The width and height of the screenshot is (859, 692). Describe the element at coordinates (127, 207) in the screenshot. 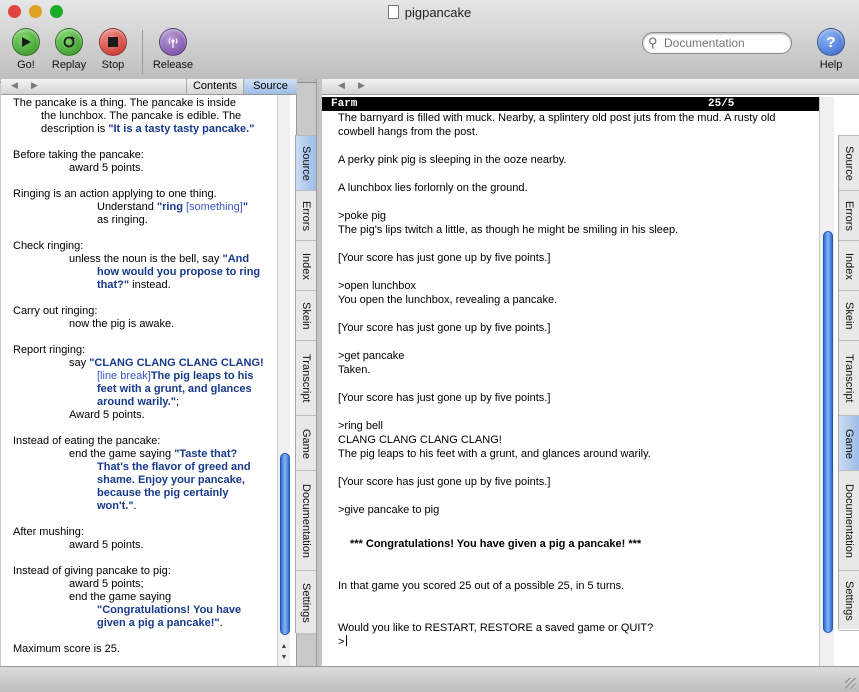

I see `source-line: Understand` at that location.